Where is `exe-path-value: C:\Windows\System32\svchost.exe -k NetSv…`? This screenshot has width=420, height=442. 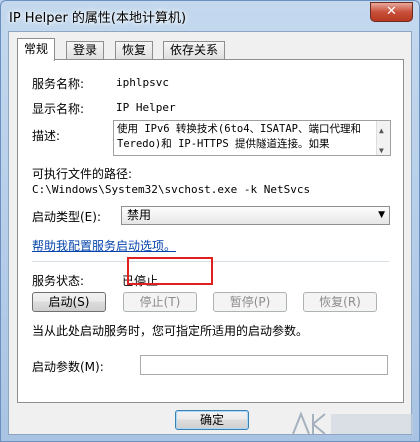 exe-path-value: C:\Windows\System32\svchost.exe -k NetSv… is located at coordinates (171, 189).